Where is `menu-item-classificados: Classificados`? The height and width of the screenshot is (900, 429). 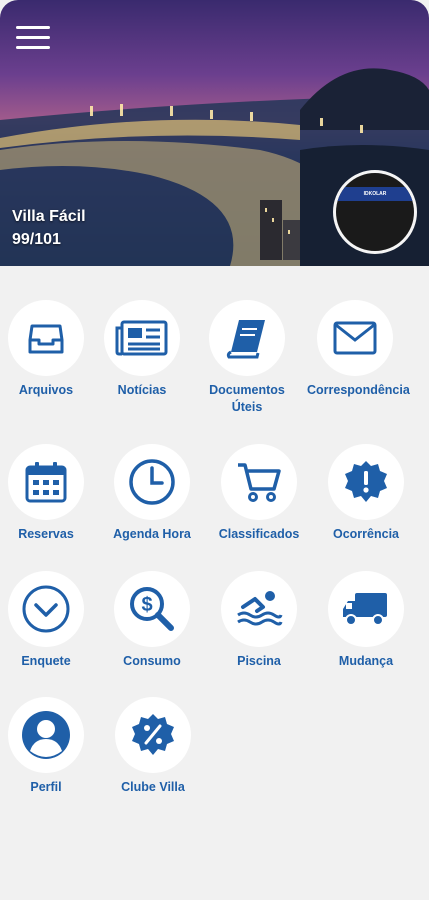
menu-item-classificados: Classificados is located at coordinates (259, 493).